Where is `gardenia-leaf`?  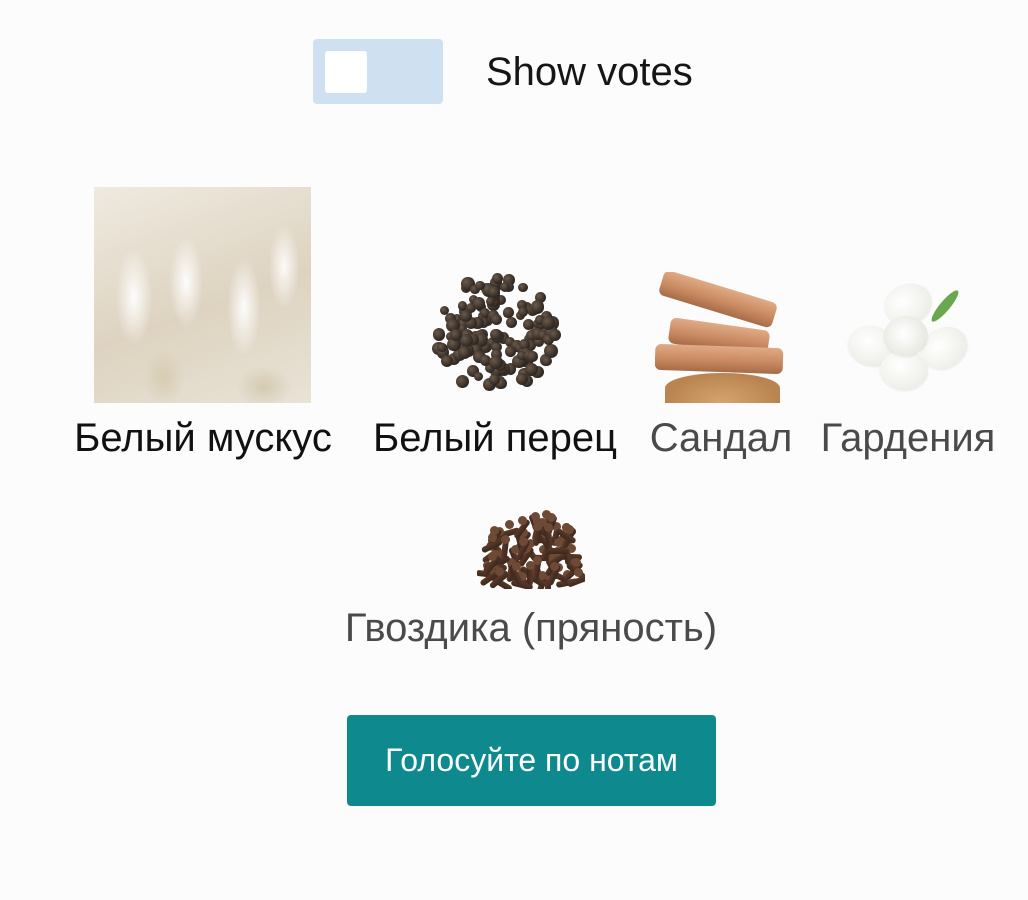
gardenia-leaf is located at coordinates (945, 306).